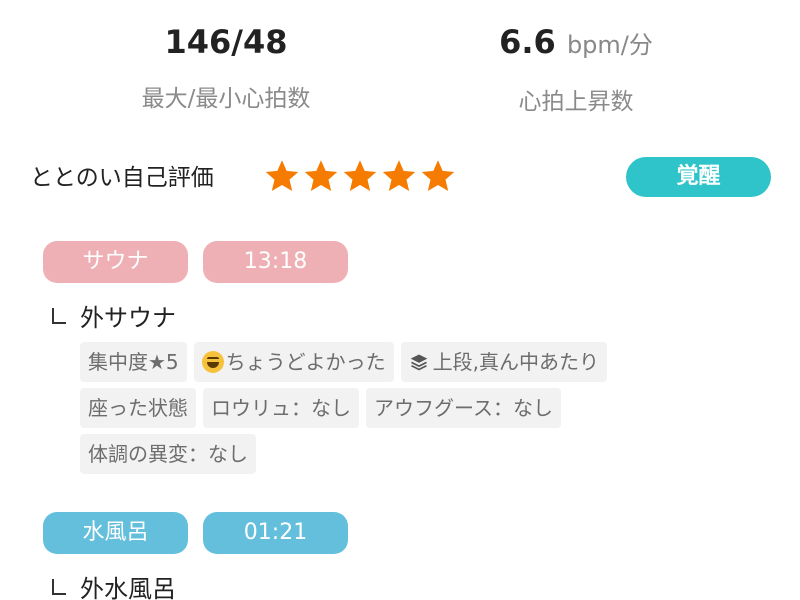 The image size is (800, 600). Describe the element at coordinates (609, 45) in the screenshot. I see `heart-rate-rise-unit: bpm/分` at that location.